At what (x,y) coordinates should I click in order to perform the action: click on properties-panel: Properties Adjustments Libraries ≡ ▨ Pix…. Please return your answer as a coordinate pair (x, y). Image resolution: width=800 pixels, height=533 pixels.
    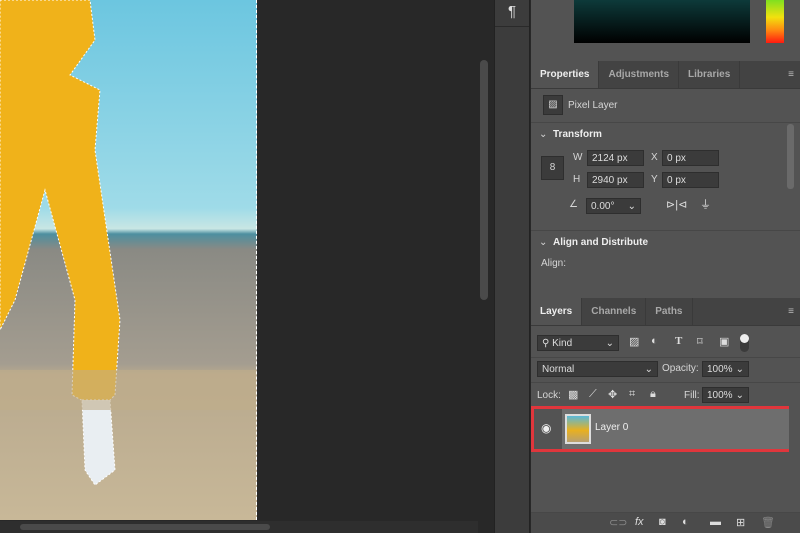
    Looking at the image, I should click on (665, 179).